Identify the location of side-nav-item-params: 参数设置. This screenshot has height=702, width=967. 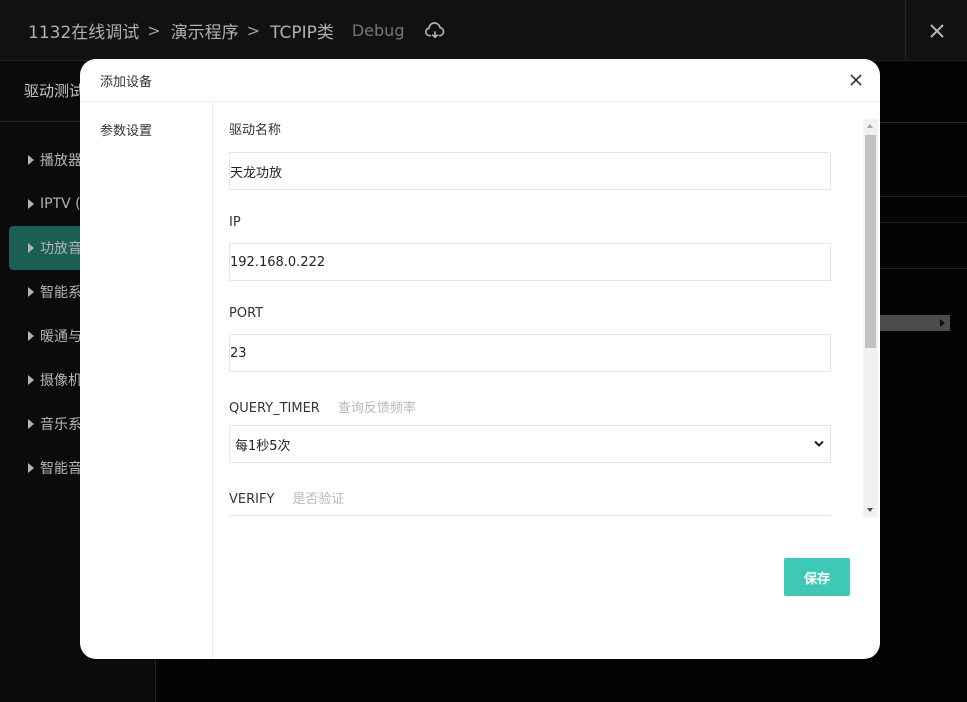
(126, 129).